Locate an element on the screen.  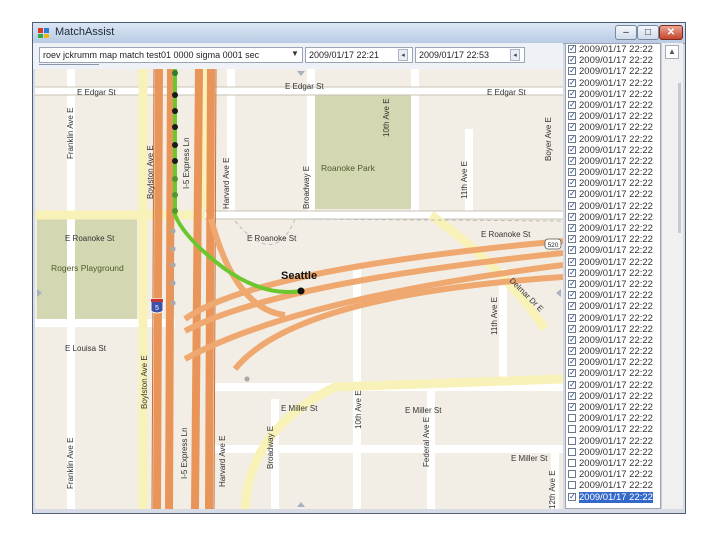
label-e-edgar-st: E Edgar St is located at coordinates (96, 92).